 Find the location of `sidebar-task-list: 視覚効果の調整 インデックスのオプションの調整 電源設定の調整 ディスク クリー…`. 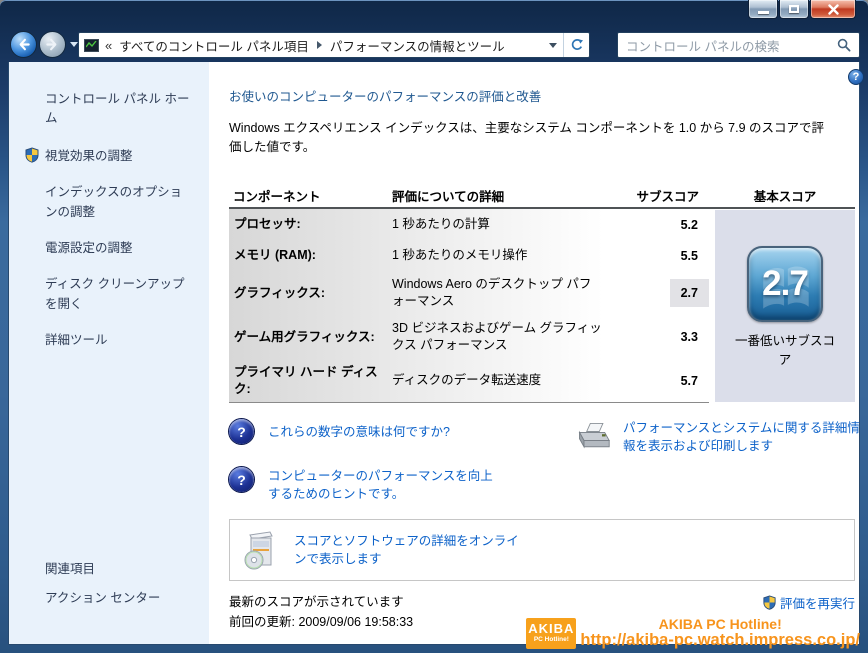

sidebar-task-list: 視覚効果の調整 インデックスのオプションの調整 電源設定の調整 ディスク クリー… is located at coordinates (109, 248).